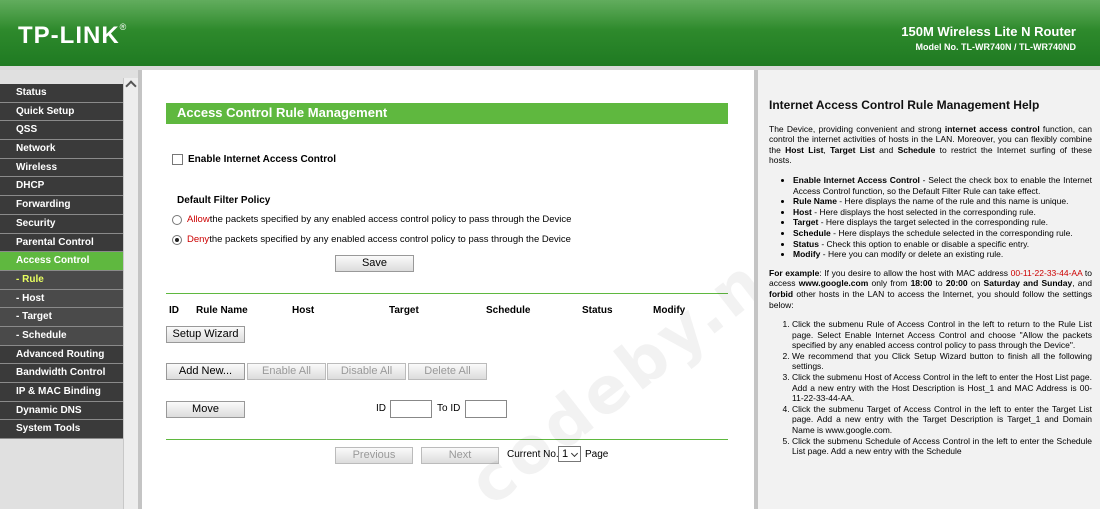  What do you see at coordinates (61, 93) in the screenshot?
I see `sidebar-item-status: Status` at bounding box center [61, 93].